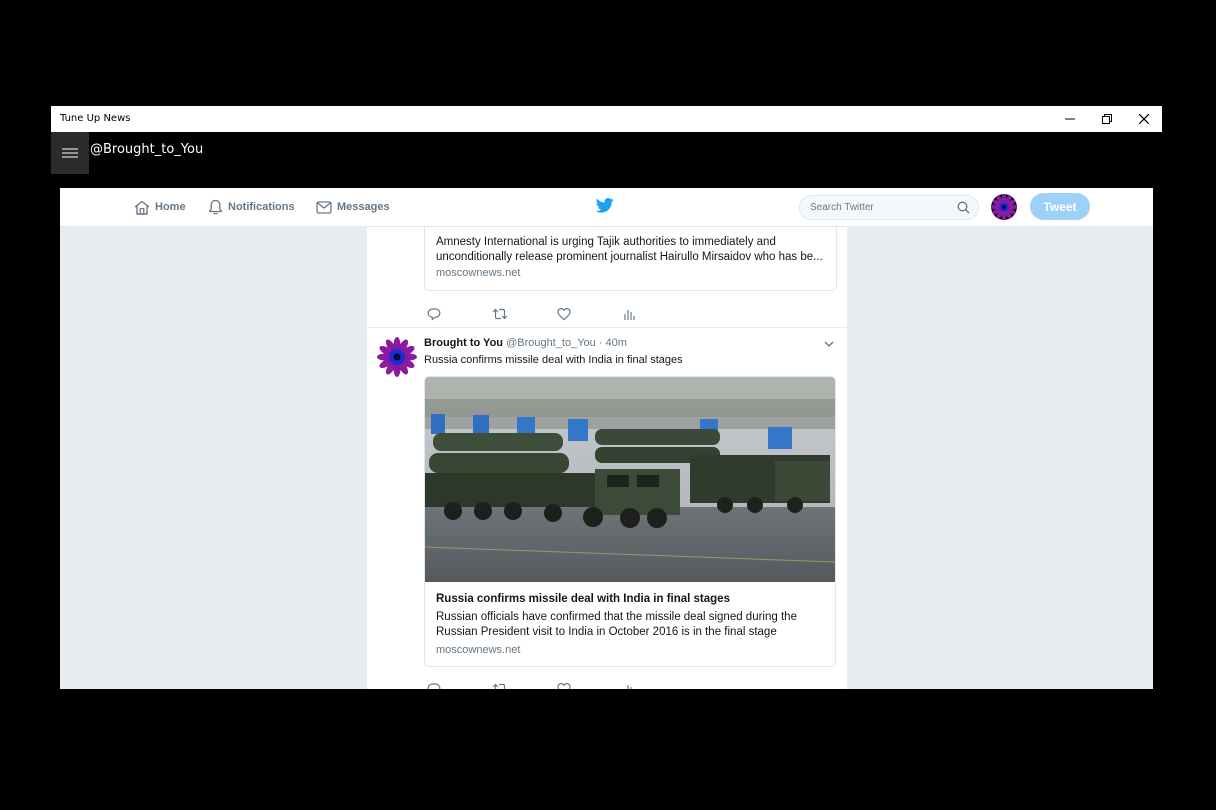 The height and width of the screenshot is (810, 1216). What do you see at coordinates (261, 207) in the screenshot?
I see `nav-notifications-label: Notifications` at bounding box center [261, 207].